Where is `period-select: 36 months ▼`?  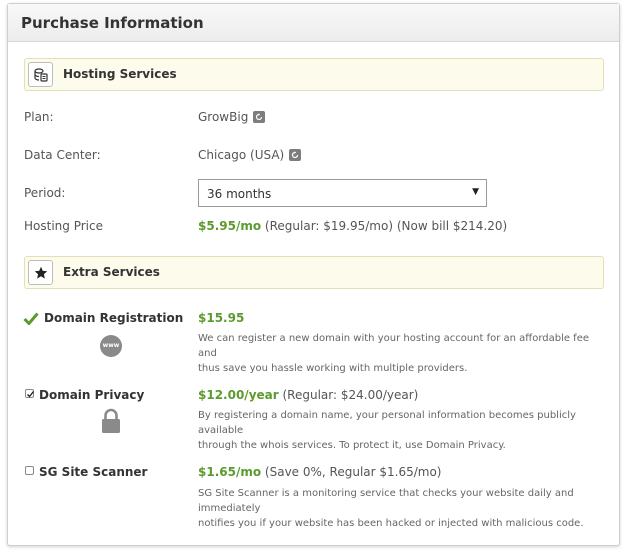
period-select: 36 months ▼ is located at coordinates (342, 193).